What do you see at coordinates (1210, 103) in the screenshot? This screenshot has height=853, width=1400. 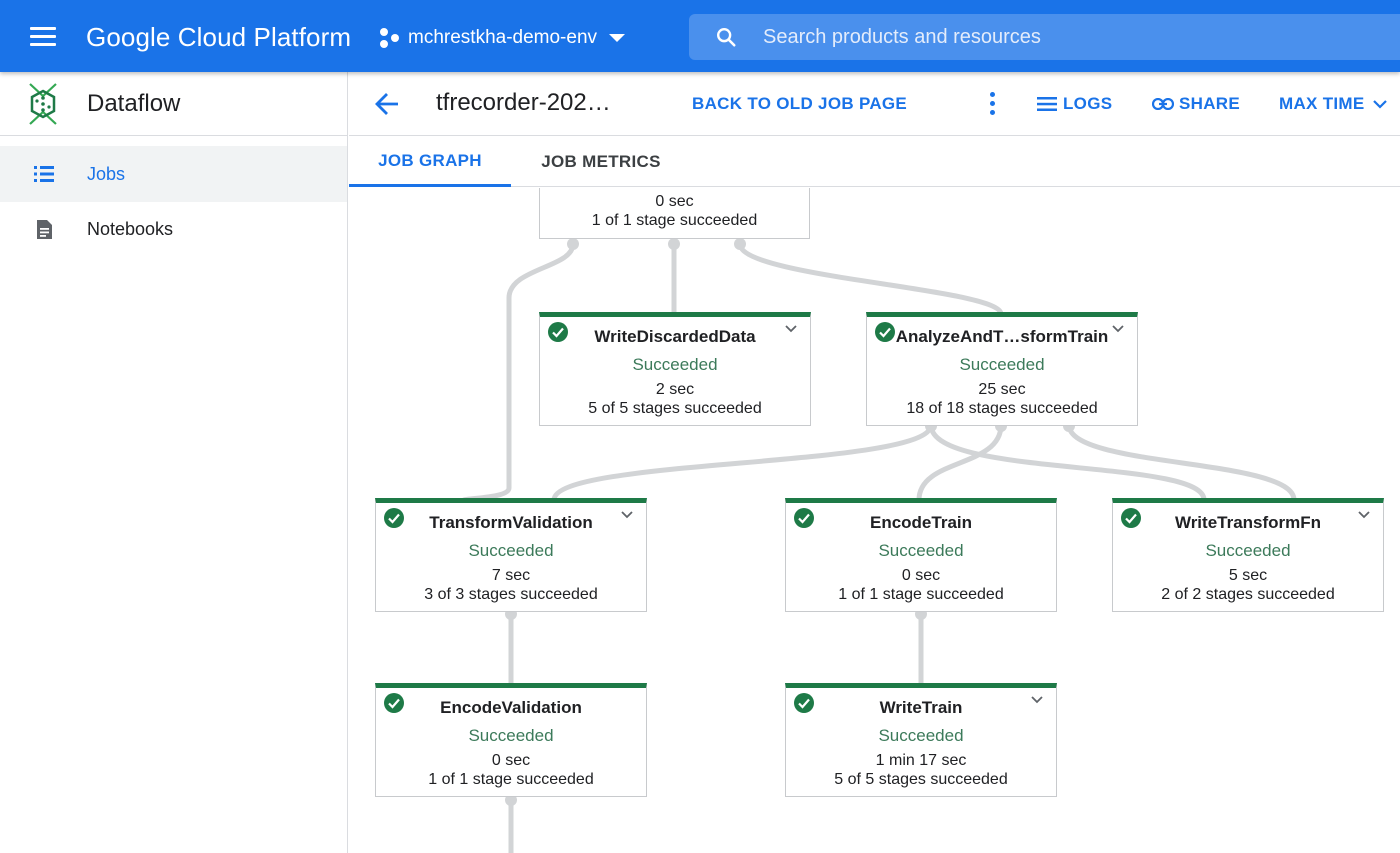 I see `share-label: SHARE` at bounding box center [1210, 103].